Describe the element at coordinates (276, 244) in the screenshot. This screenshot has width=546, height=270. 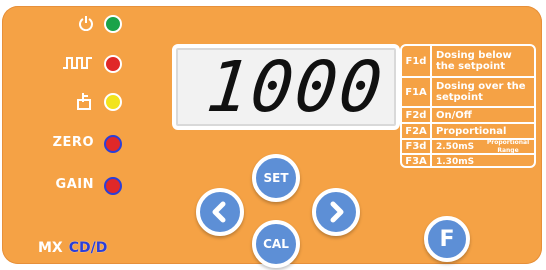
I see `cal-button: CAL` at that location.